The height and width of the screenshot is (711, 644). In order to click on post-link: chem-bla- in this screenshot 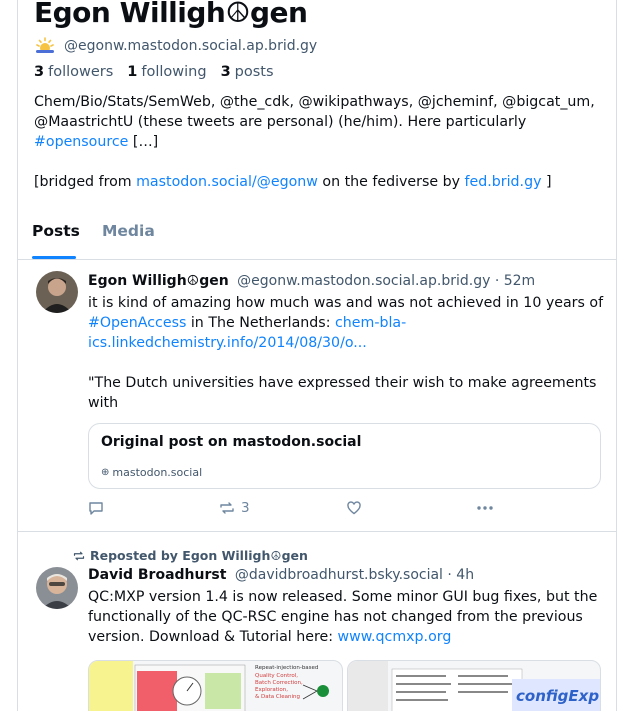, I will do `click(370, 323)`.